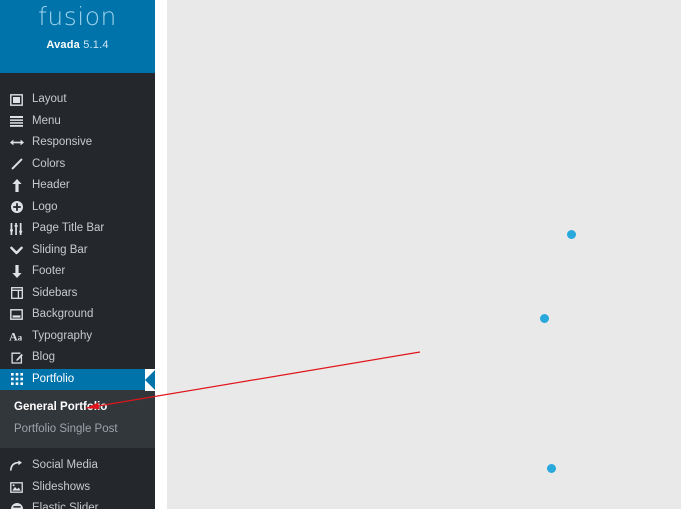 Image resolution: width=681 pixels, height=509 pixels. What do you see at coordinates (19, 338) in the screenshot?
I see `svg-text: a` at bounding box center [19, 338].